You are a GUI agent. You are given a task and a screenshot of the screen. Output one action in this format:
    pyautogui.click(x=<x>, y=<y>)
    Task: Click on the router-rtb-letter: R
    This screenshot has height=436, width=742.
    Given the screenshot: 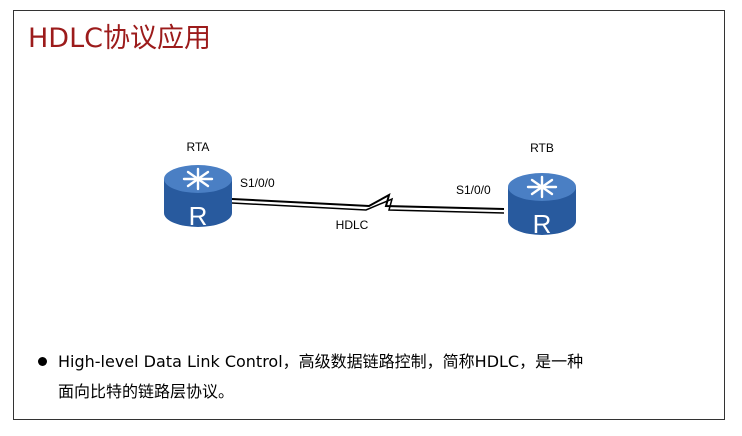 What is the action you would take?
    pyautogui.click(x=542, y=224)
    